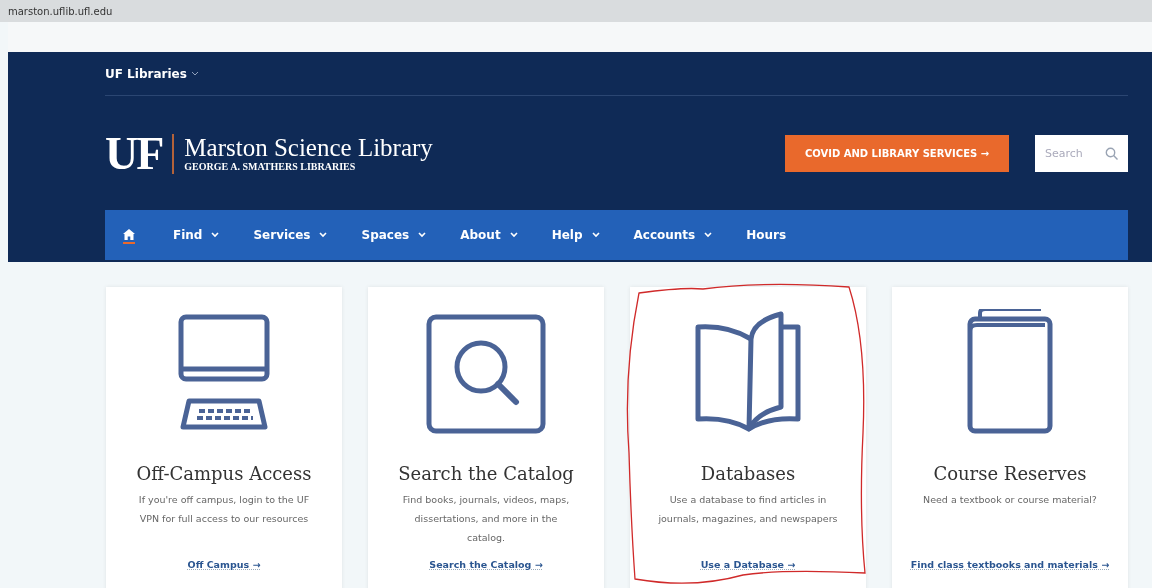  What do you see at coordinates (748, 564) in the screenshot?
I see `card-link: Use a Database →` at bounding box center [748, 564].